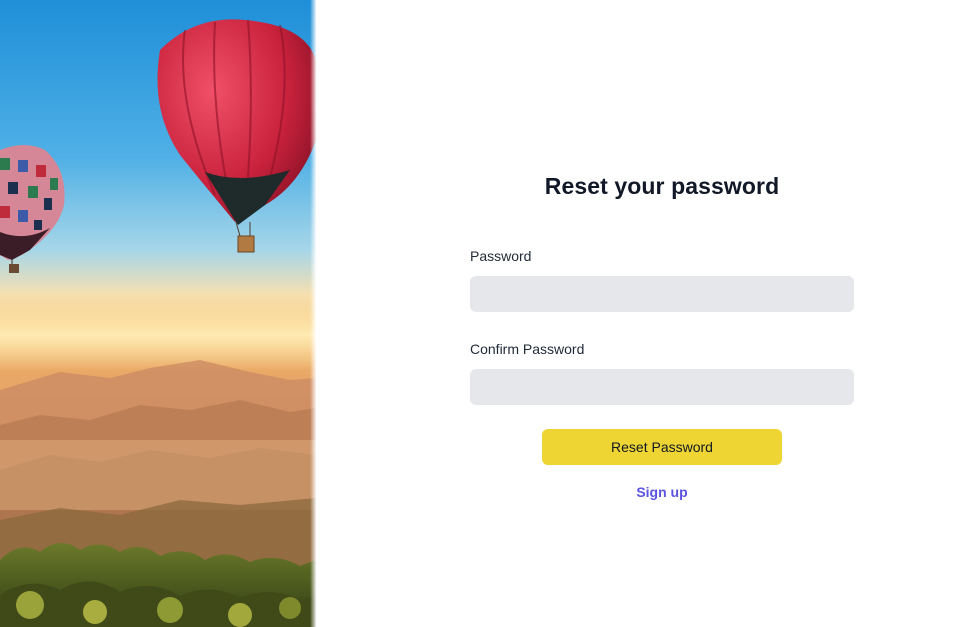 The width and height of the screenshot is (959, 627). What do you see at coordinates (527, 349) in the screenshot?
I see `confirm-password-label: Confirm Password` at bounding box center [527, 349].